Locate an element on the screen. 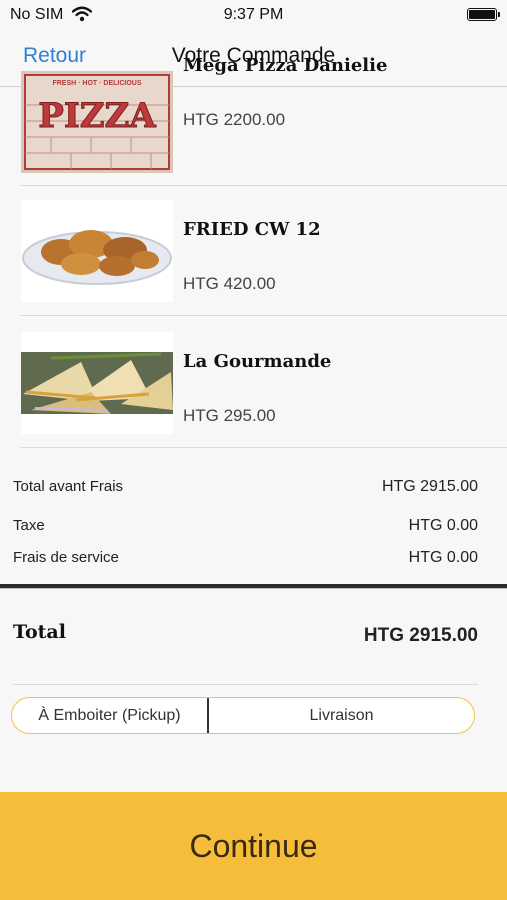  summary-divider-shadow is located at coordinates (253, 588).